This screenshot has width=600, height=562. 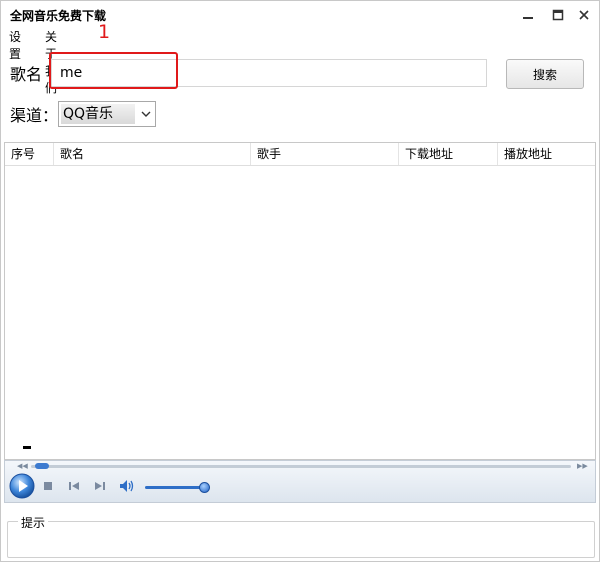 What do you see at coordinates (301, 466) in the screenshot?
I see `seek-bar` at bounding box center [301, 466].